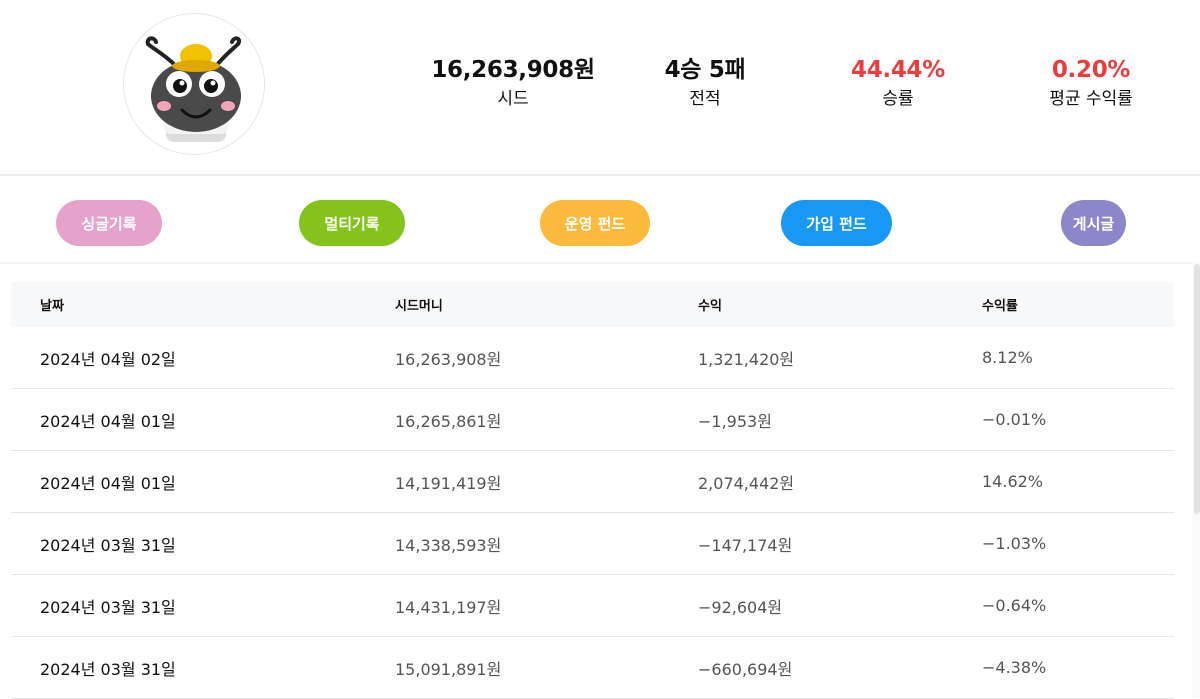  Describe the element at coordinates (898, 99) in the screenshot. I see `stat-label: 승률` at that location.